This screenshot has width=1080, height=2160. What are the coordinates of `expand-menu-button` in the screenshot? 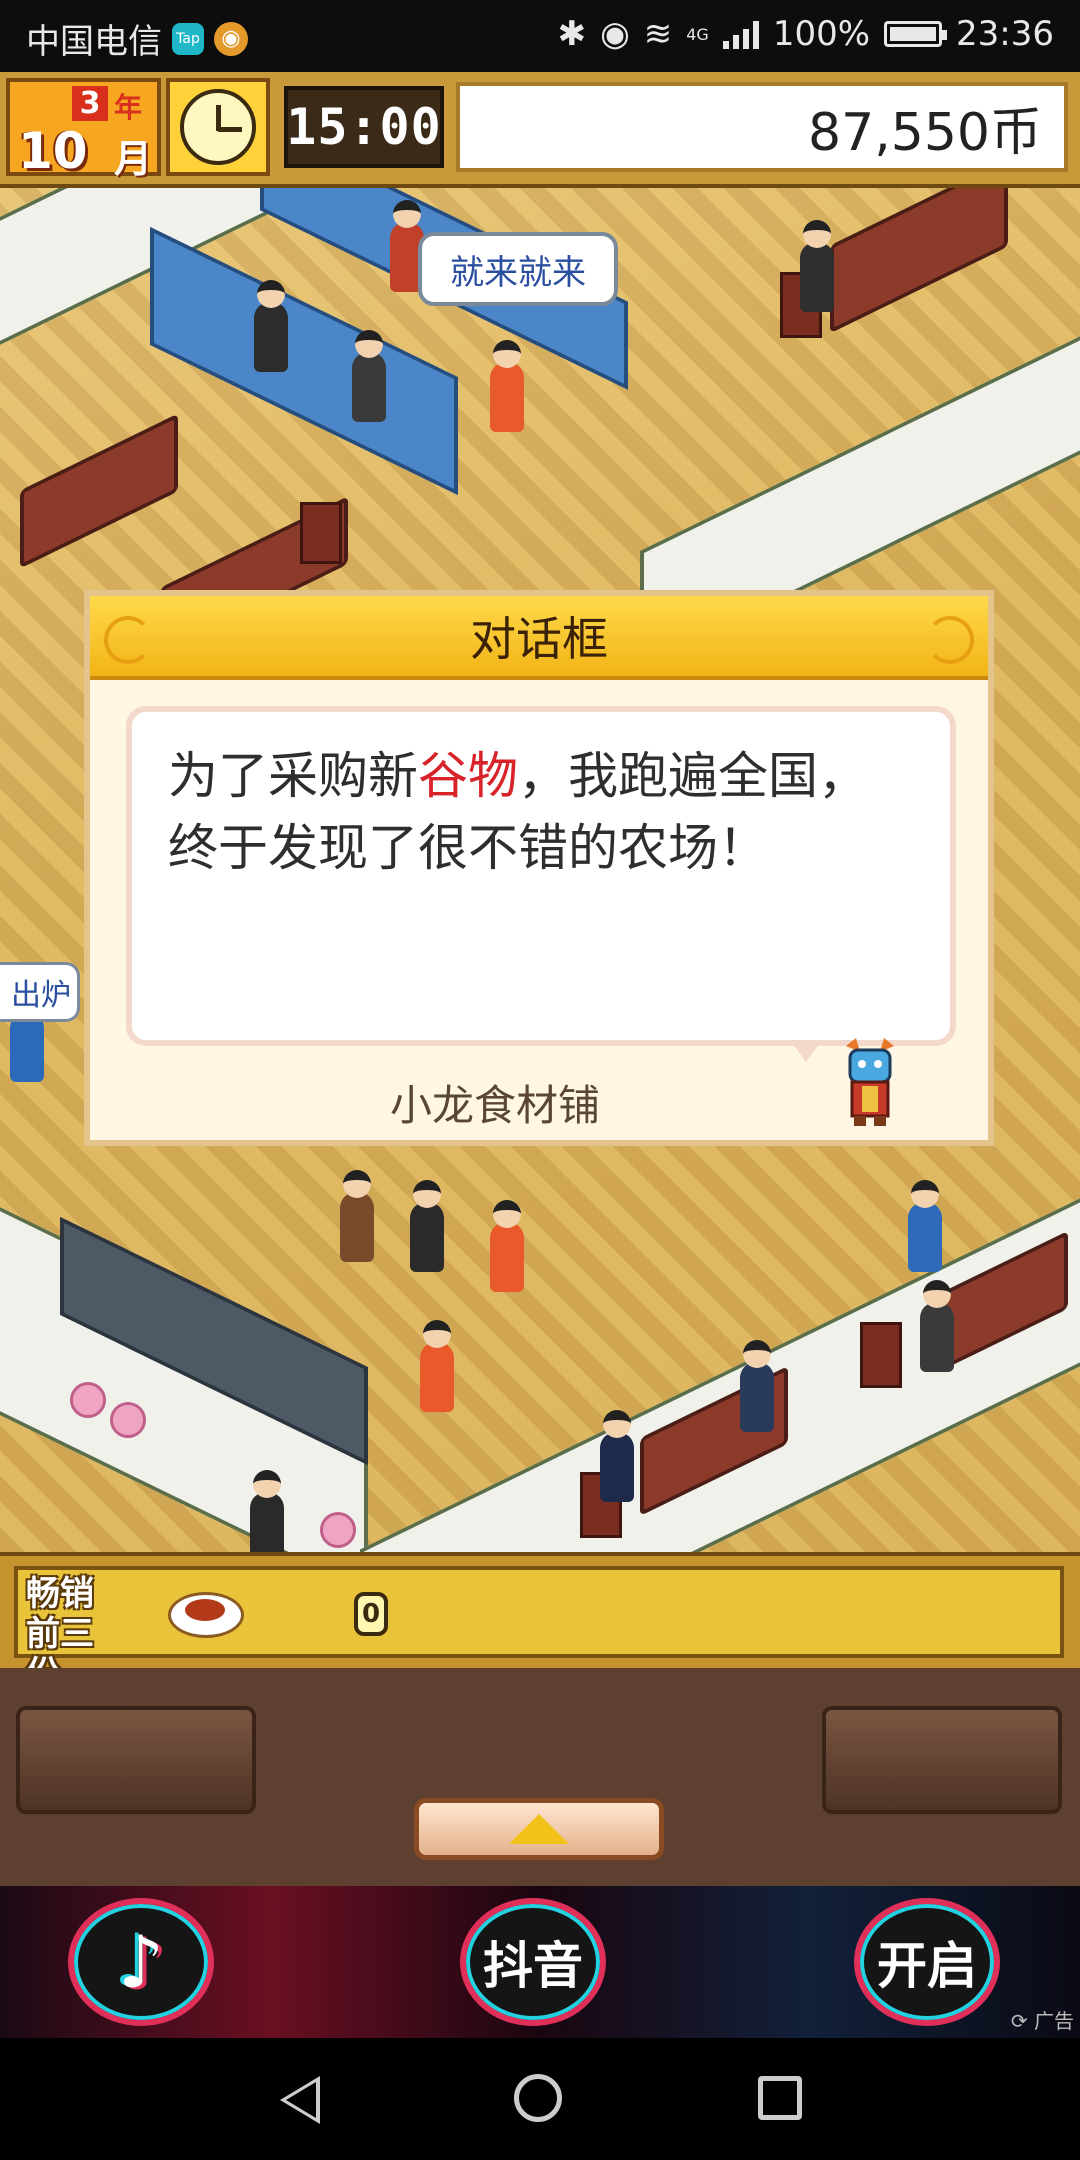 It's located at (539, 1829).